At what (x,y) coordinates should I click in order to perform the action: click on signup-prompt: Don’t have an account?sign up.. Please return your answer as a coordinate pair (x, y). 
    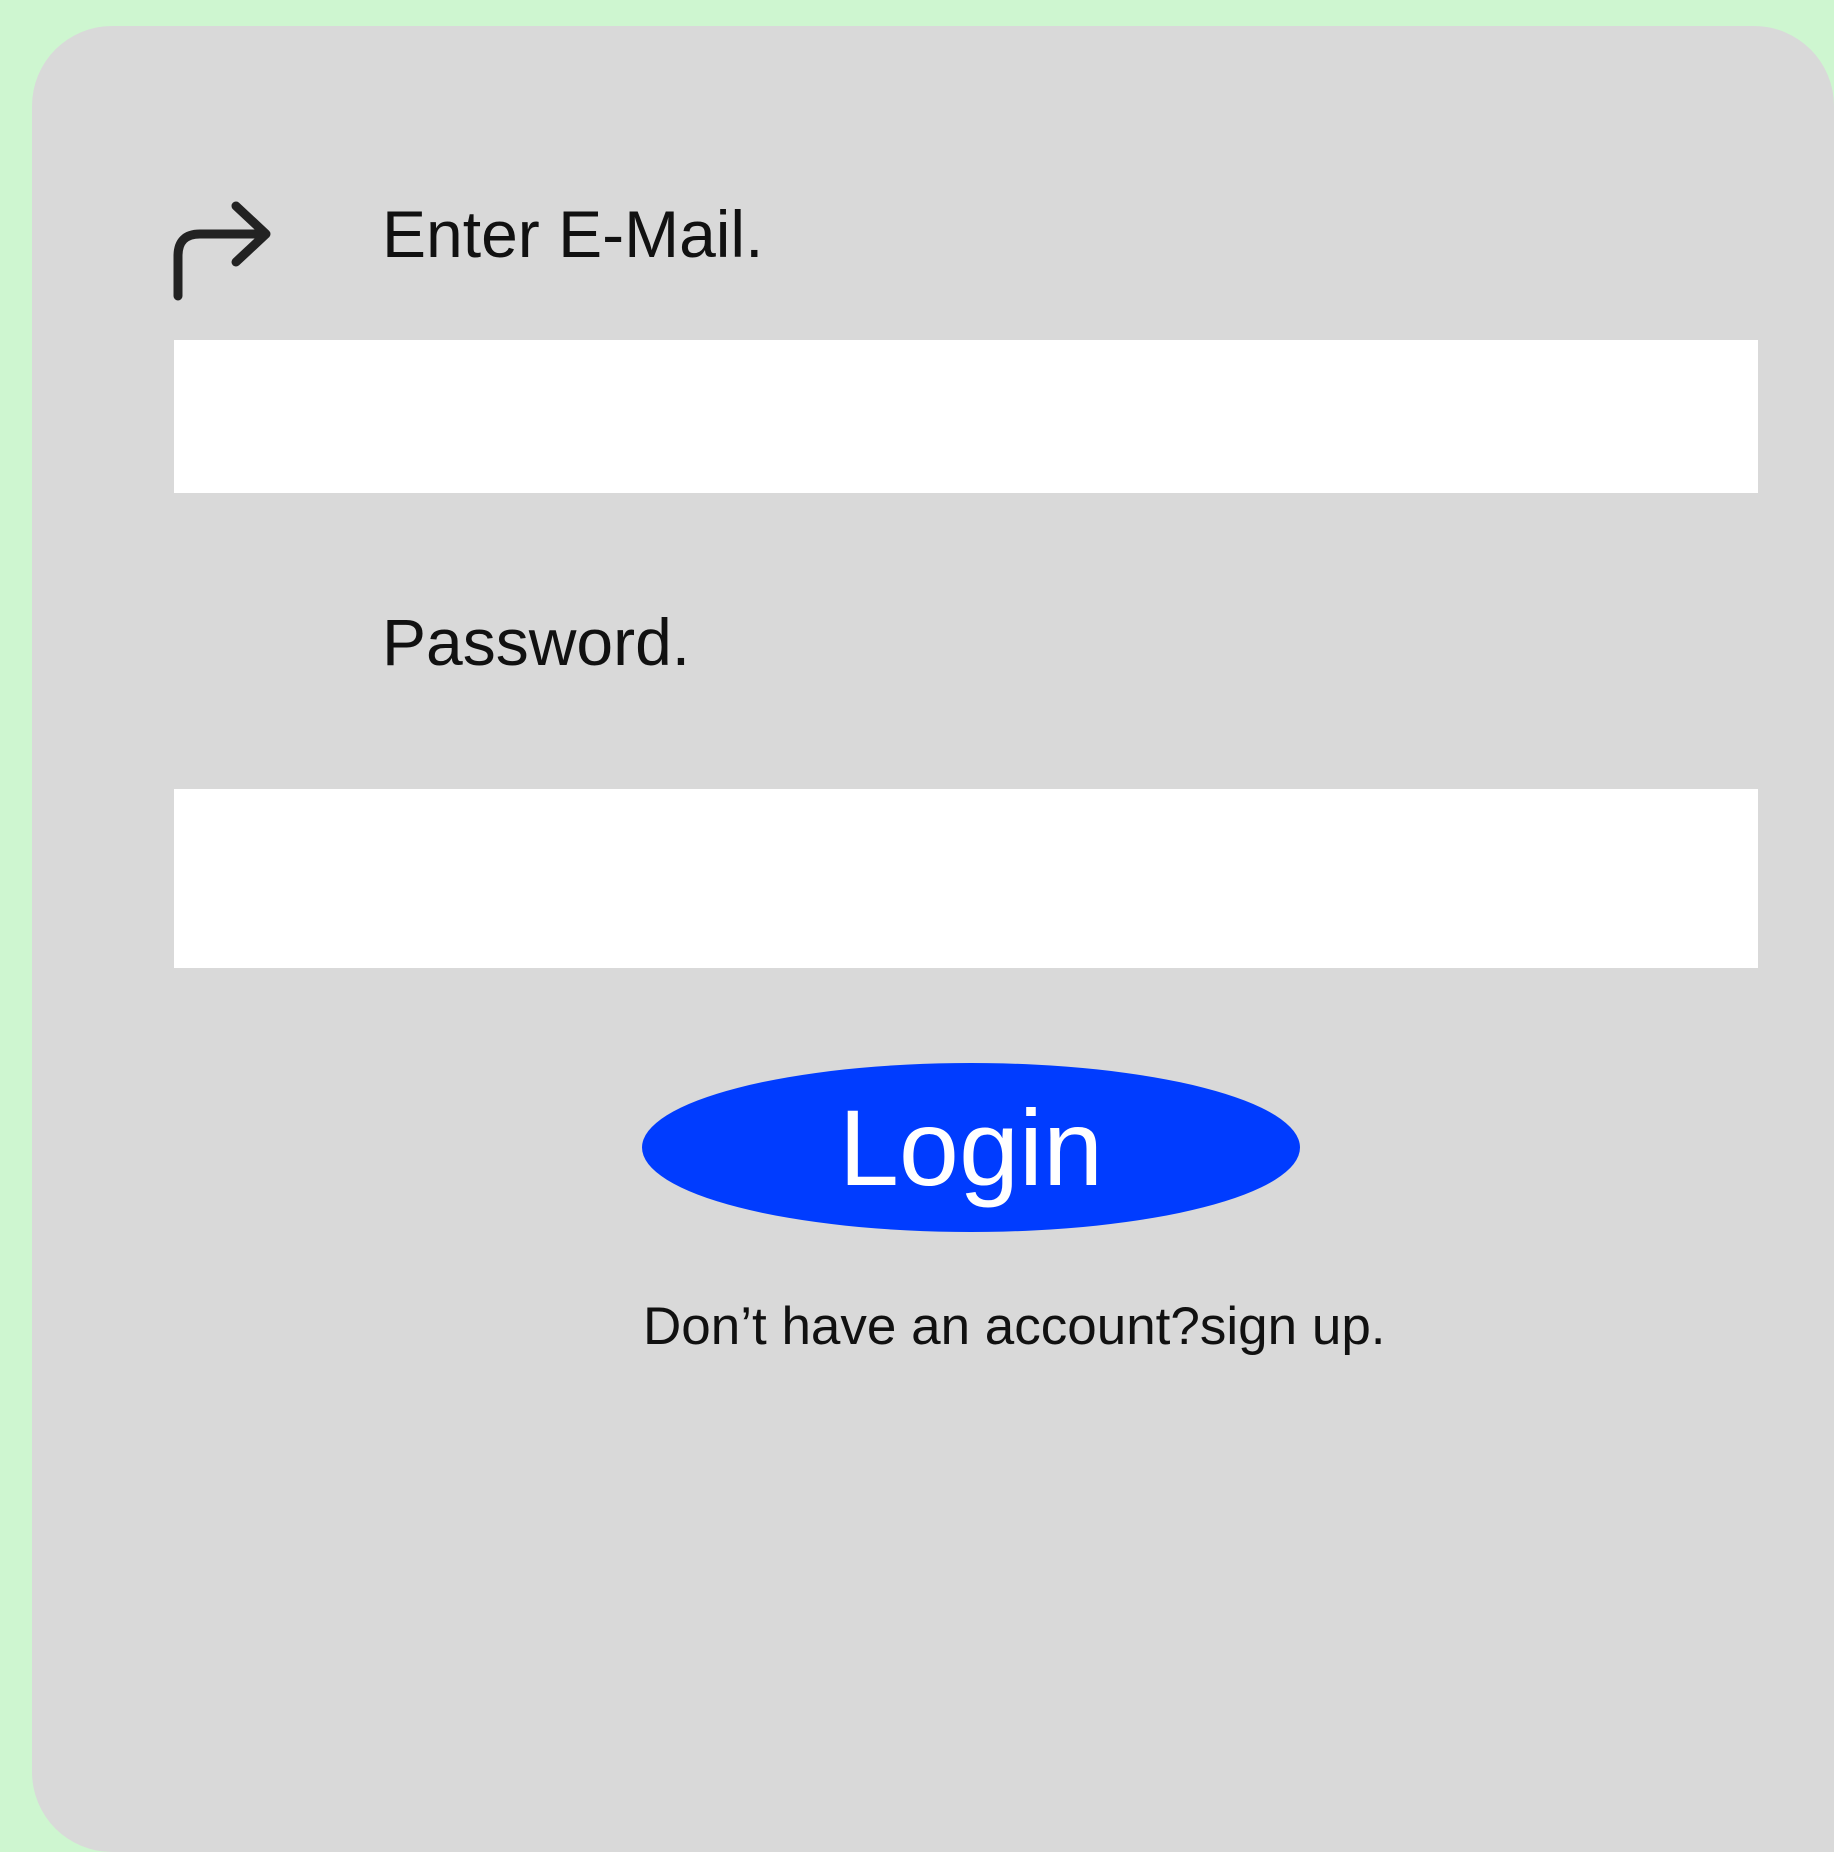
    Looking at the image, I should click on (1014, 1326).